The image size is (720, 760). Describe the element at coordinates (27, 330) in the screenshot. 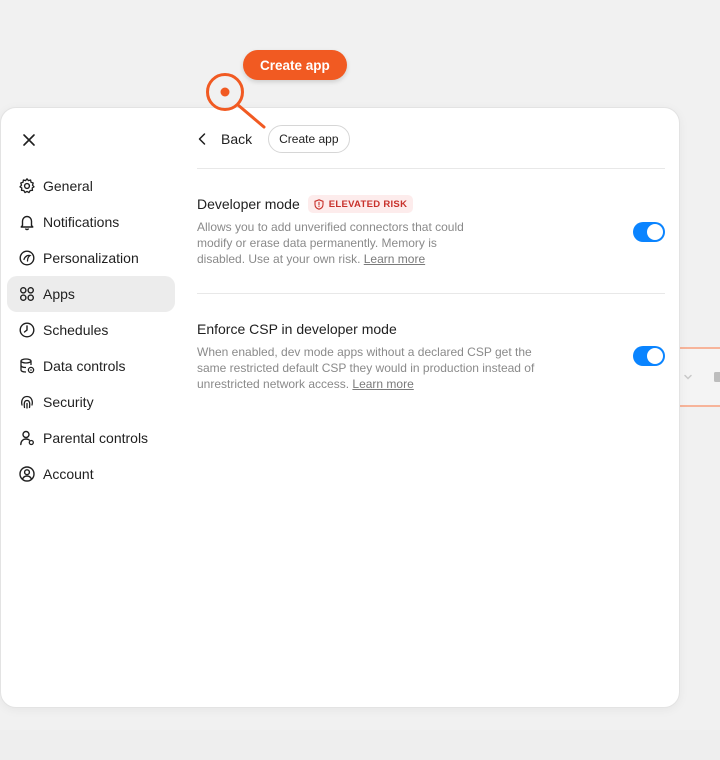

I see `clock-icon` at that location.